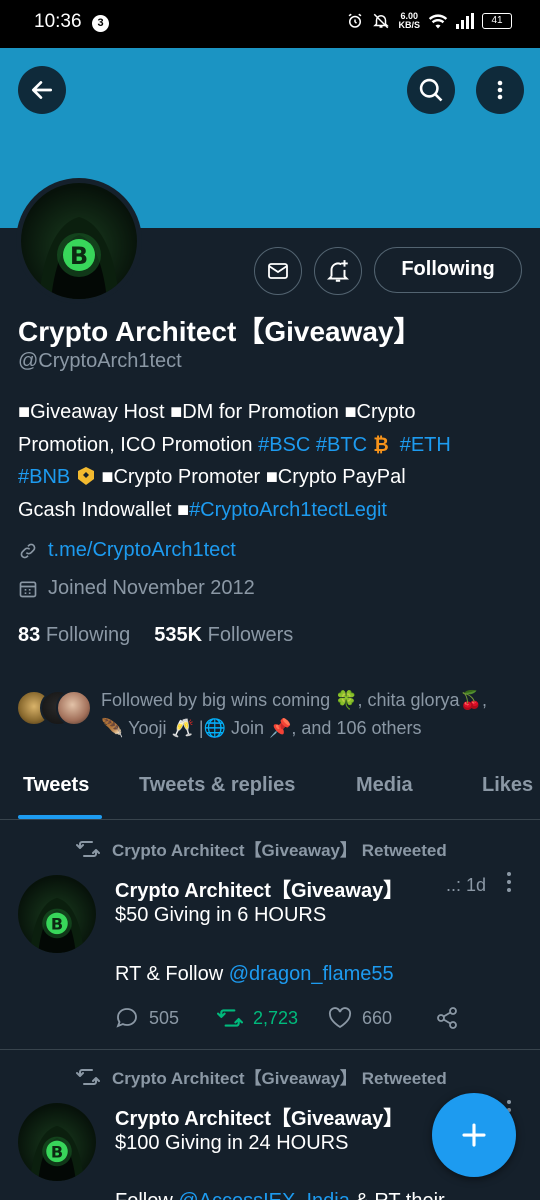  I want to click on profile-avatar: B, so click(79, 241).